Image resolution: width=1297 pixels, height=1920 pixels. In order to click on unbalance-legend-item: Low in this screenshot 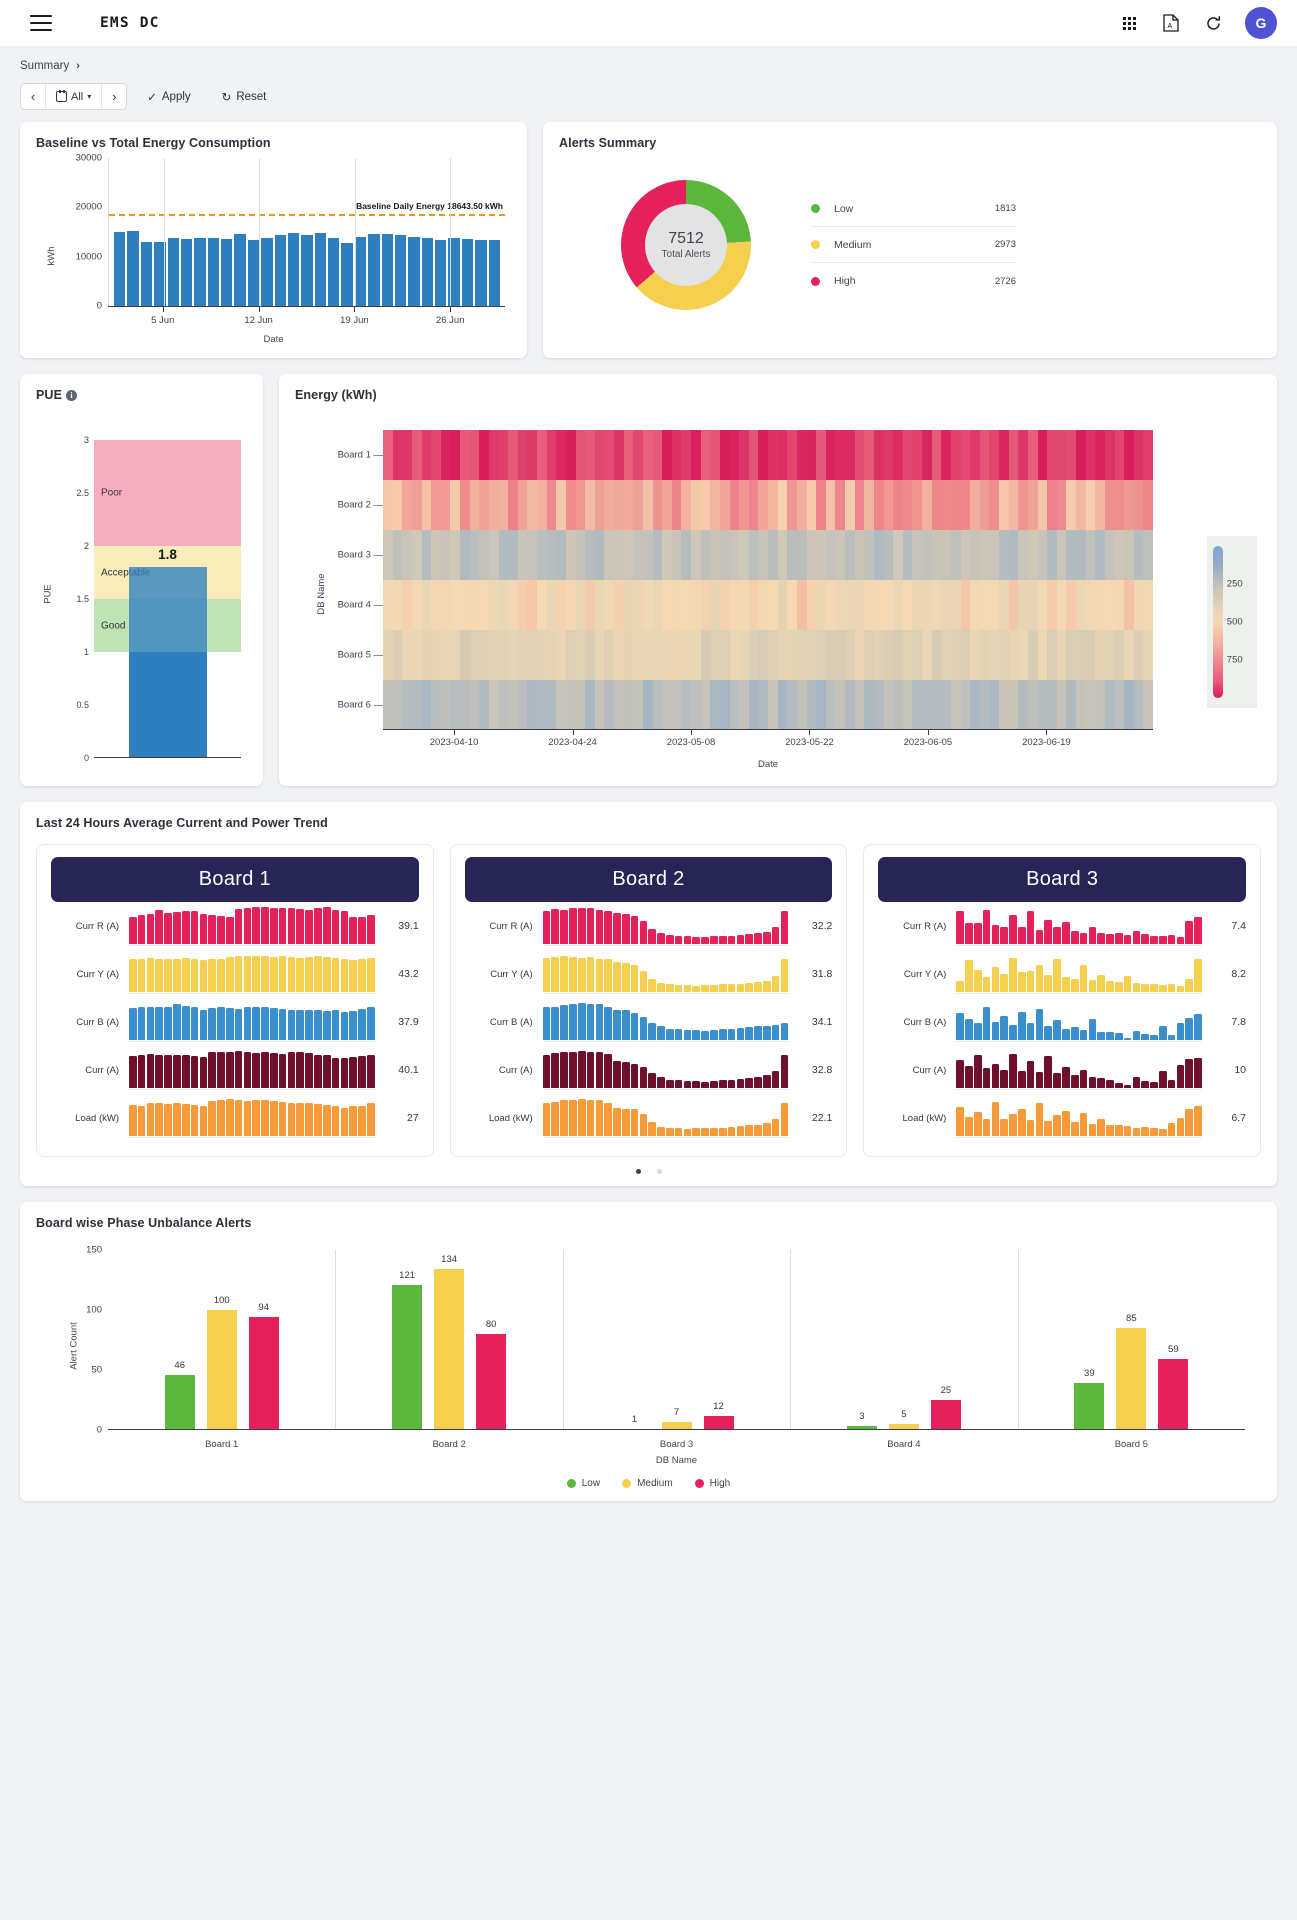, I will do `click(583, 1483)`.